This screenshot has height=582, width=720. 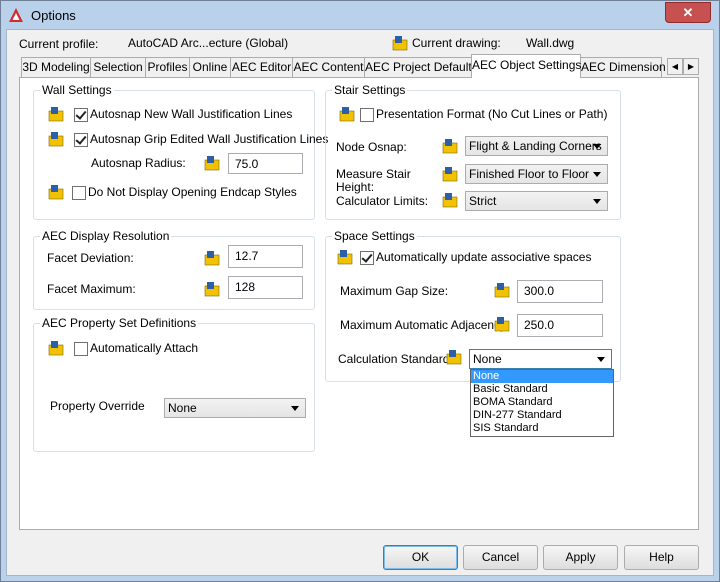 I want to click on select-value: Strict, so click(x=483, y=201).